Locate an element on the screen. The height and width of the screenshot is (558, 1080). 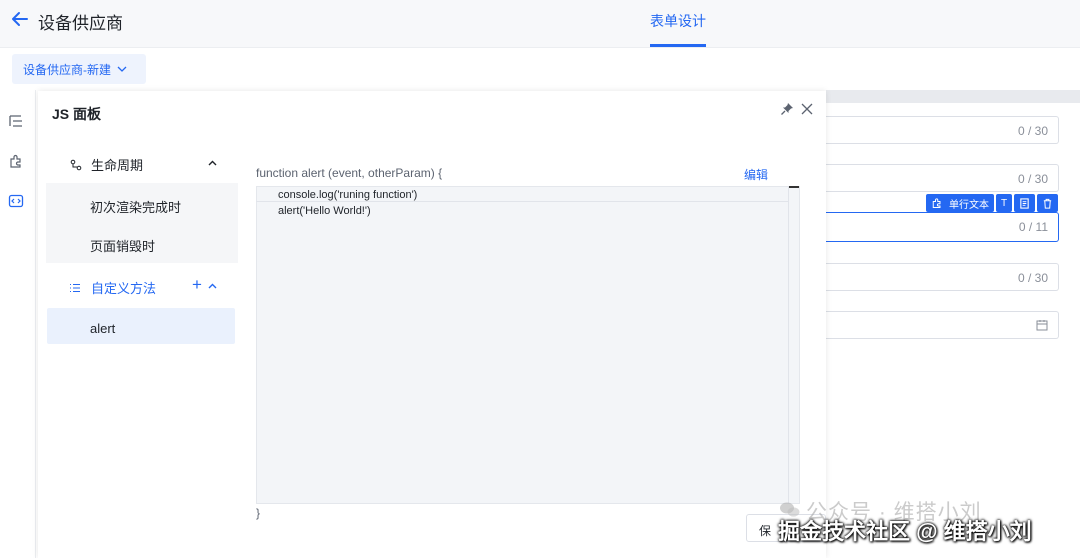
form-field-4: 0 / 30 is located at coordinates (942, 277).